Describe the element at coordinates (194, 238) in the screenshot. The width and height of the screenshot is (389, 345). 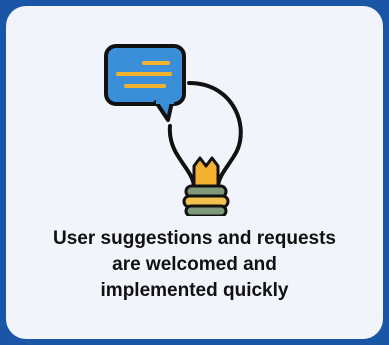
I see `caption-line-1: User suggestions and requests` at that location.